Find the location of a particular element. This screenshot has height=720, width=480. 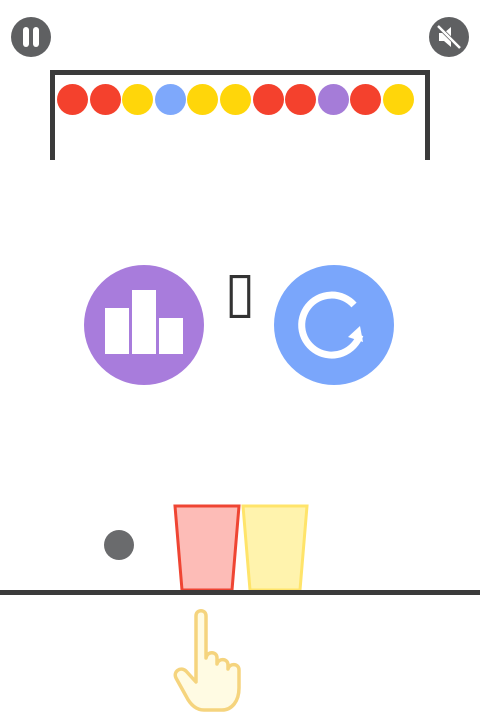

tap-hand-icon is located at coordinates (207, 660).